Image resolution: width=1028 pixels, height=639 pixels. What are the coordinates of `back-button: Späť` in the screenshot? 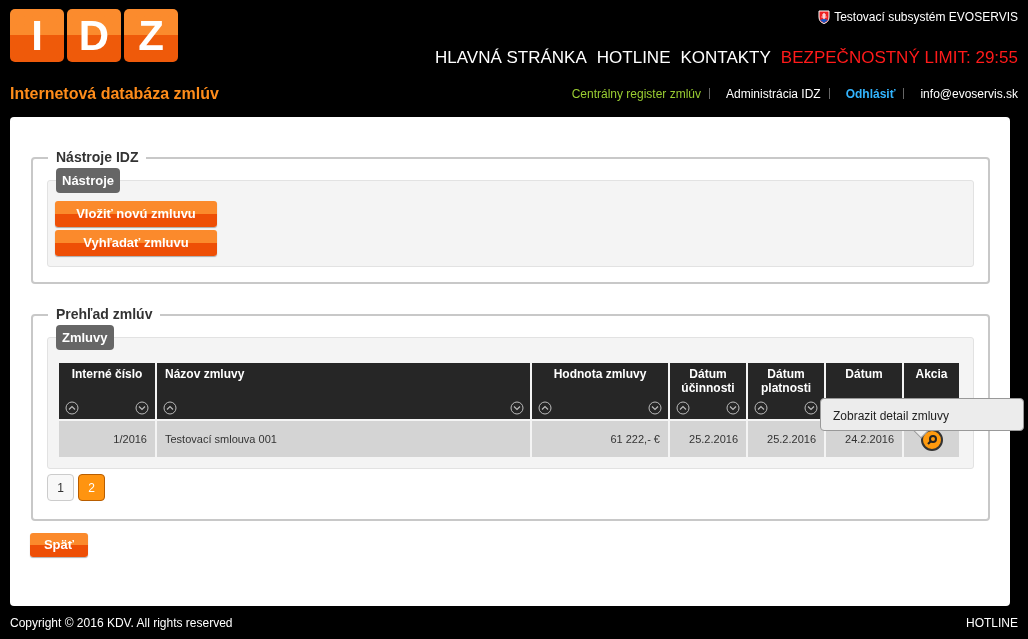 It's located at (59, 545).